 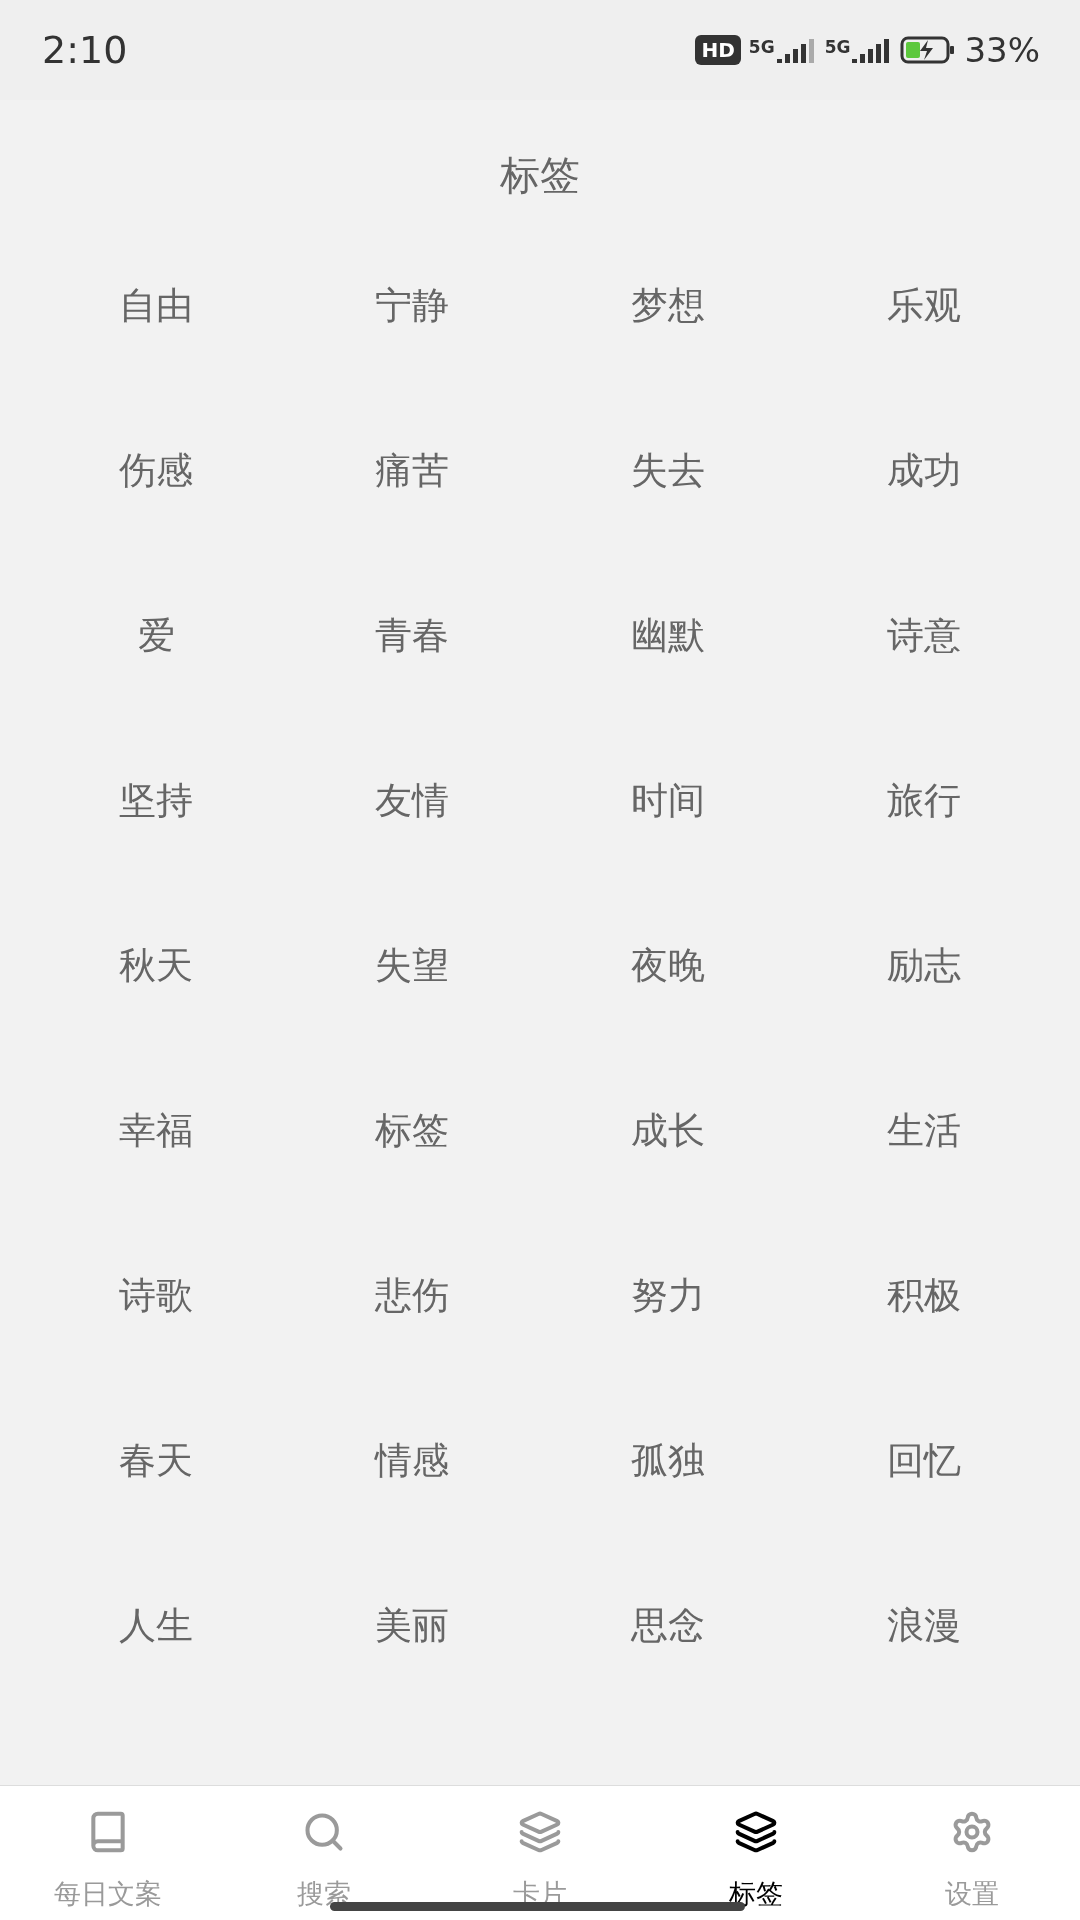 I want to click on tag-item: 爱, so click(x=156, y=636).